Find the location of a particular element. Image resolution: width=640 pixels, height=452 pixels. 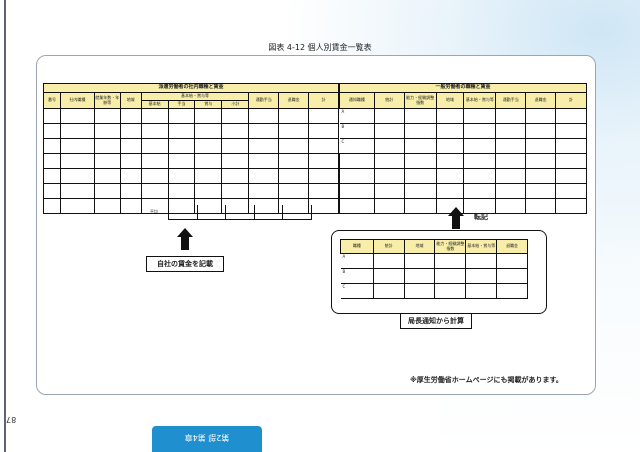

right-table-title: 一般労働者の職種と賃金 is located at coordinates (463, 88).